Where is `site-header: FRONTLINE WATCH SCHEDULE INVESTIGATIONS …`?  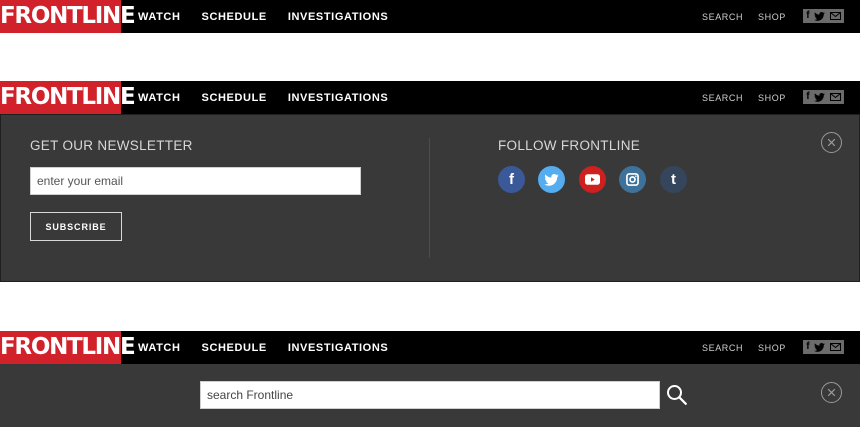 site-header: FRONTLINE WATCH SCHEDULE INVESTIGATIONS … is located at coordinates (430, 16).